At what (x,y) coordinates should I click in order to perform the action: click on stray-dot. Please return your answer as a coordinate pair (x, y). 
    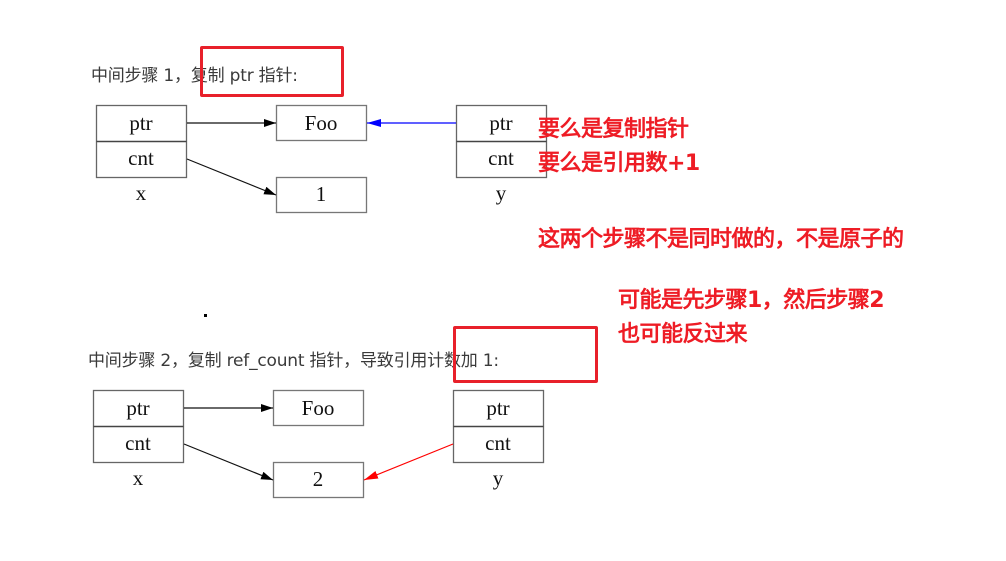
    Looking at the image, I should click on (205, 315).